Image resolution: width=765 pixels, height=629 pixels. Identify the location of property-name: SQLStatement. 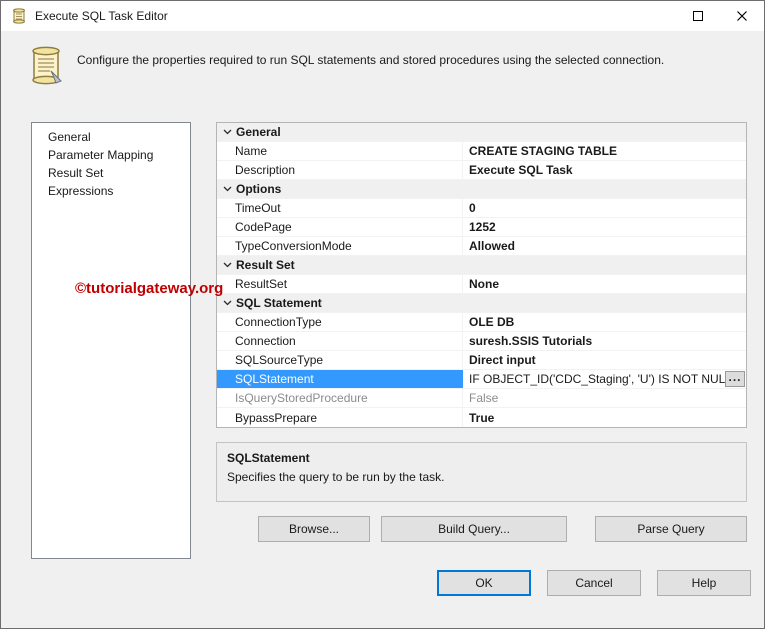
(340, 379).